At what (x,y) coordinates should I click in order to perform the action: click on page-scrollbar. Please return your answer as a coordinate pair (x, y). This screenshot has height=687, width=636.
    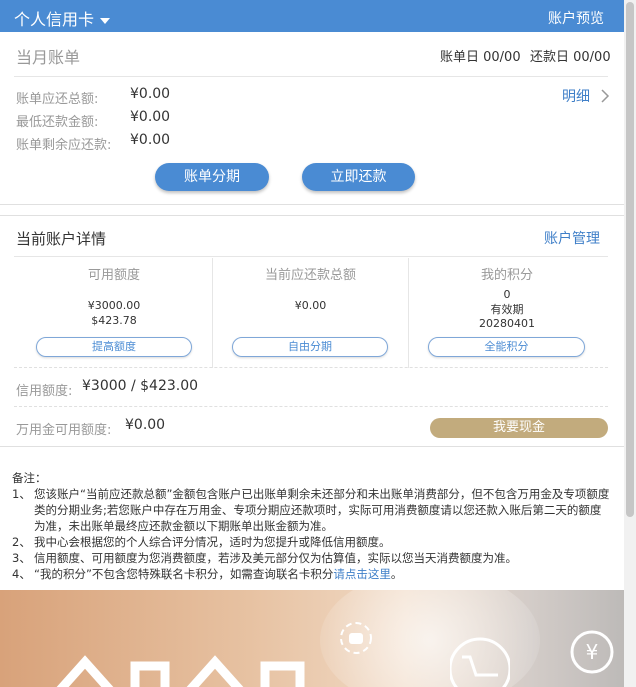
    Looking at the image, I should click on (630, 343).